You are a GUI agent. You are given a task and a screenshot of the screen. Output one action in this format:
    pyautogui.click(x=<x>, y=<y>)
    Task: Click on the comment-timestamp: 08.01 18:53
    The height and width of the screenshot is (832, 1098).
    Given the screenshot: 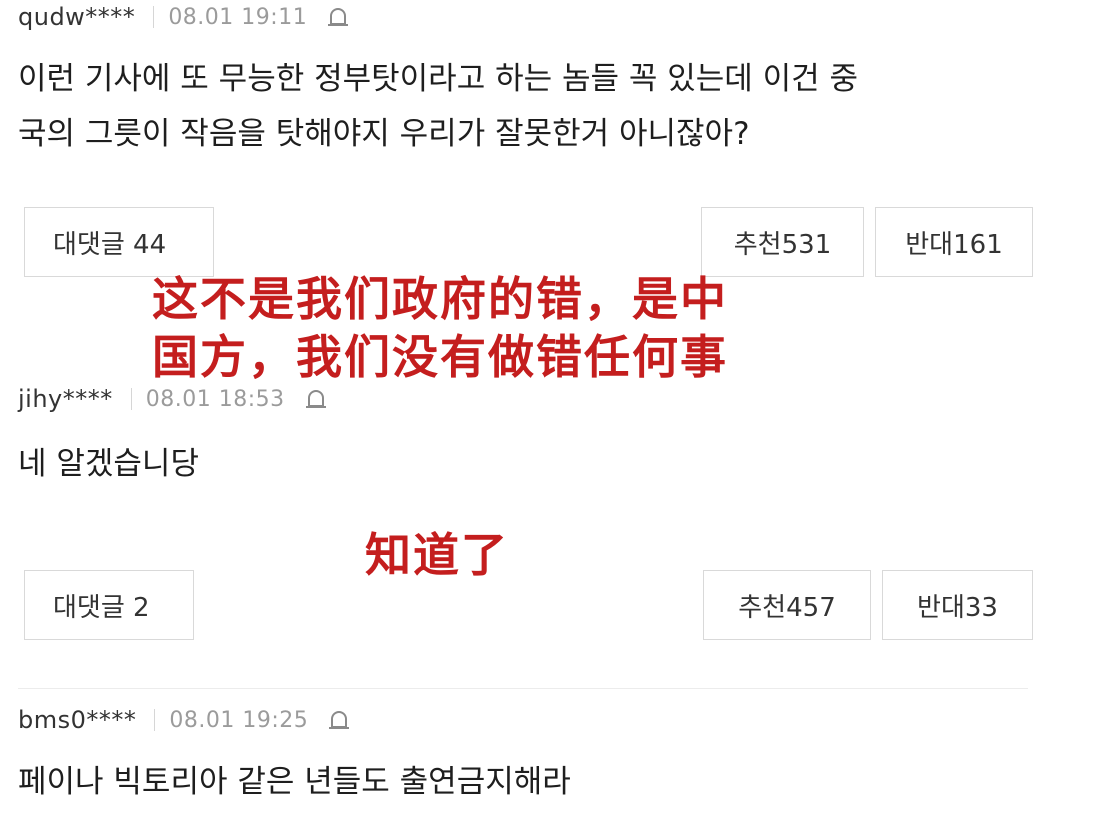 What is the action you would take?
    pyautogui.click(x=215, y=399)
    